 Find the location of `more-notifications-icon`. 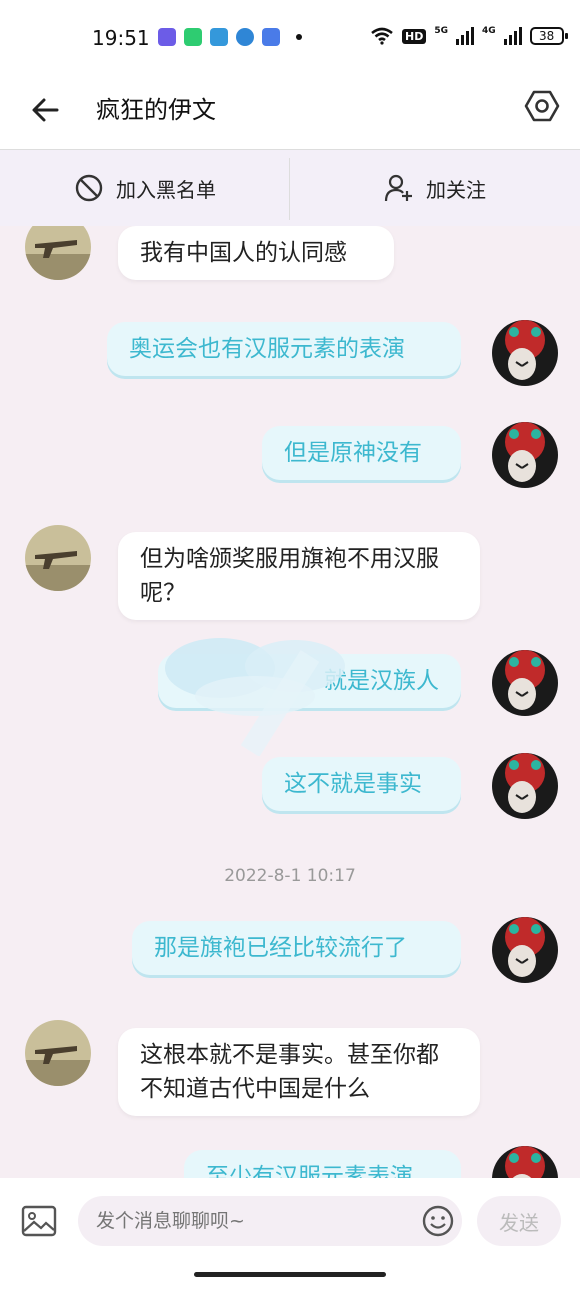

more-notifications-icon is located at coordinates (299, 37).